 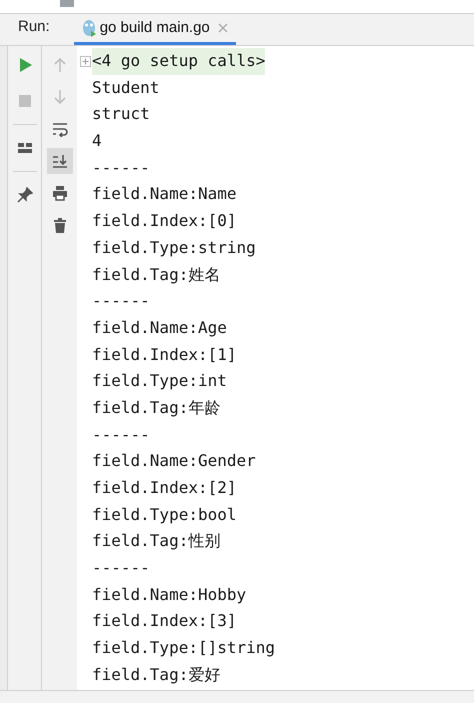 What do you see at coordinates (169, 595) in the screenshot?
I see `output-line: field.Name:Hobby` at bounding box center [169, 595].